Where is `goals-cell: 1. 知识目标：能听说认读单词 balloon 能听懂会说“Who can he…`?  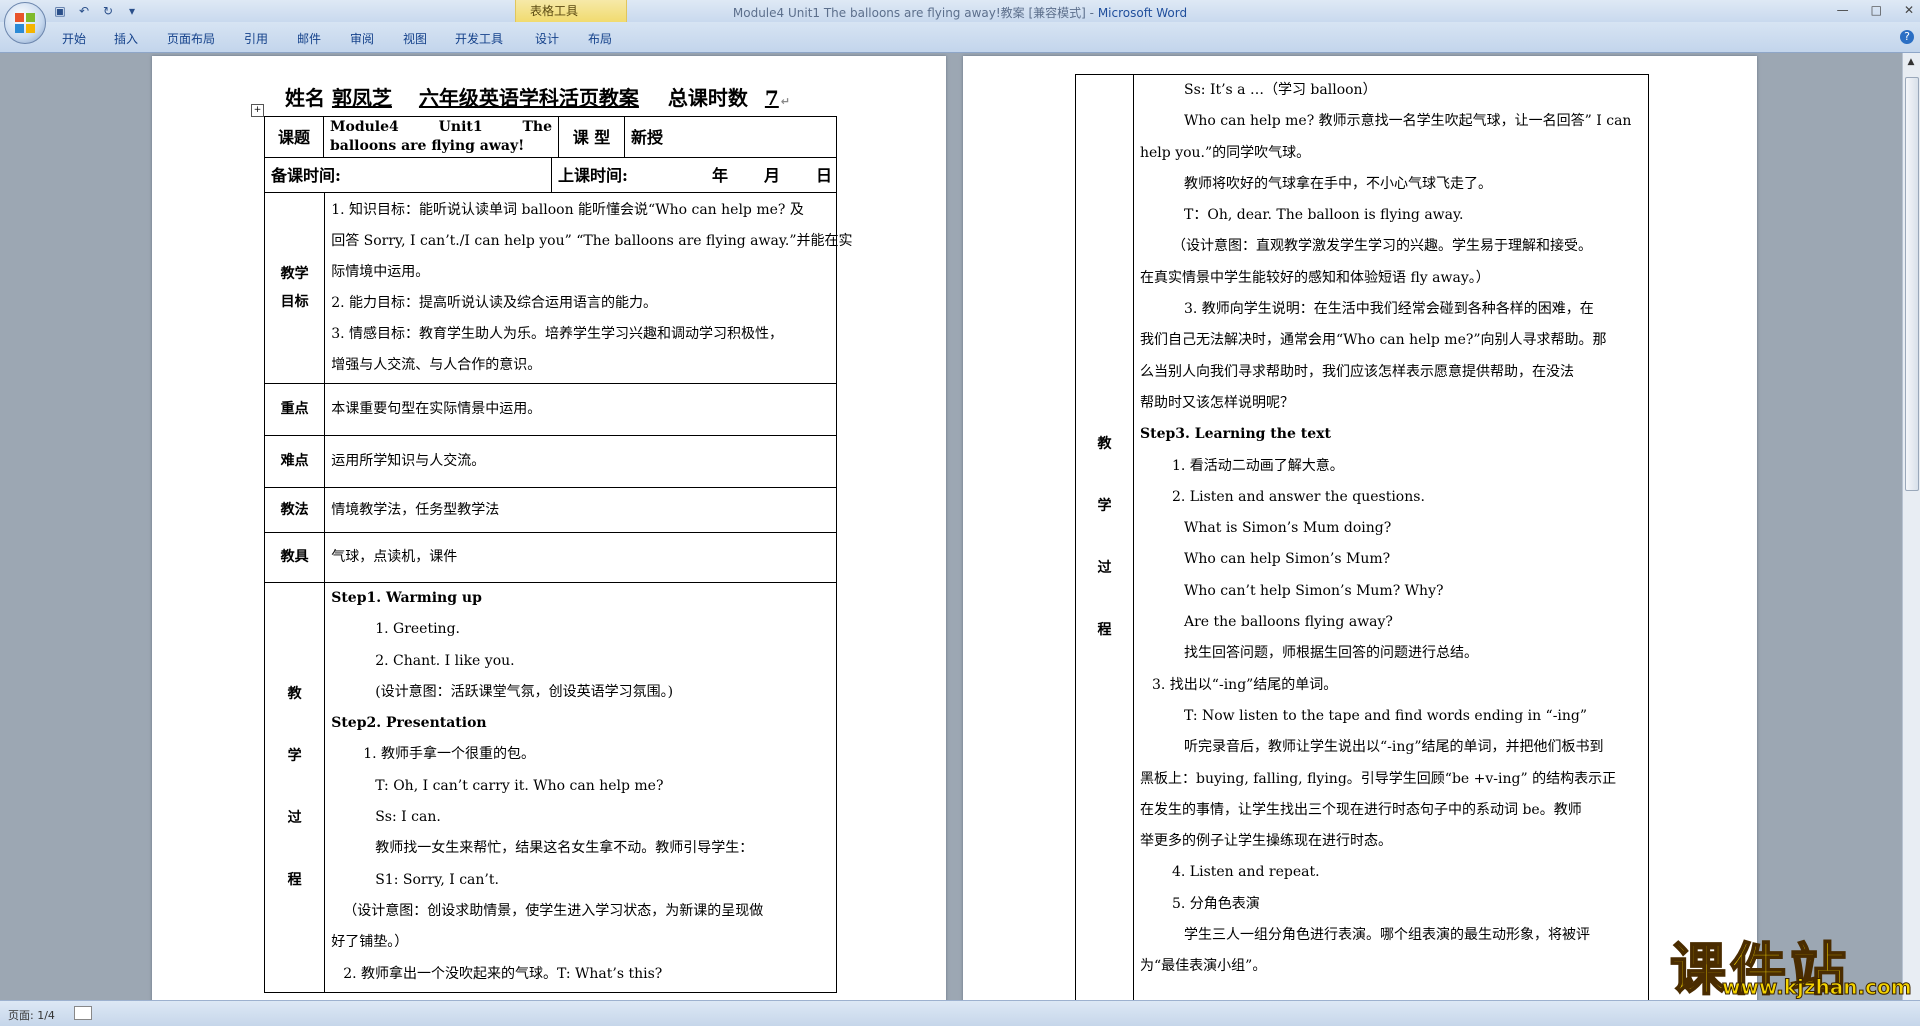
goals-cell: 1. 知识目标：能听说认读单词 balloon 能听懂会说“Who can he… is located at coordinates (588, 288).